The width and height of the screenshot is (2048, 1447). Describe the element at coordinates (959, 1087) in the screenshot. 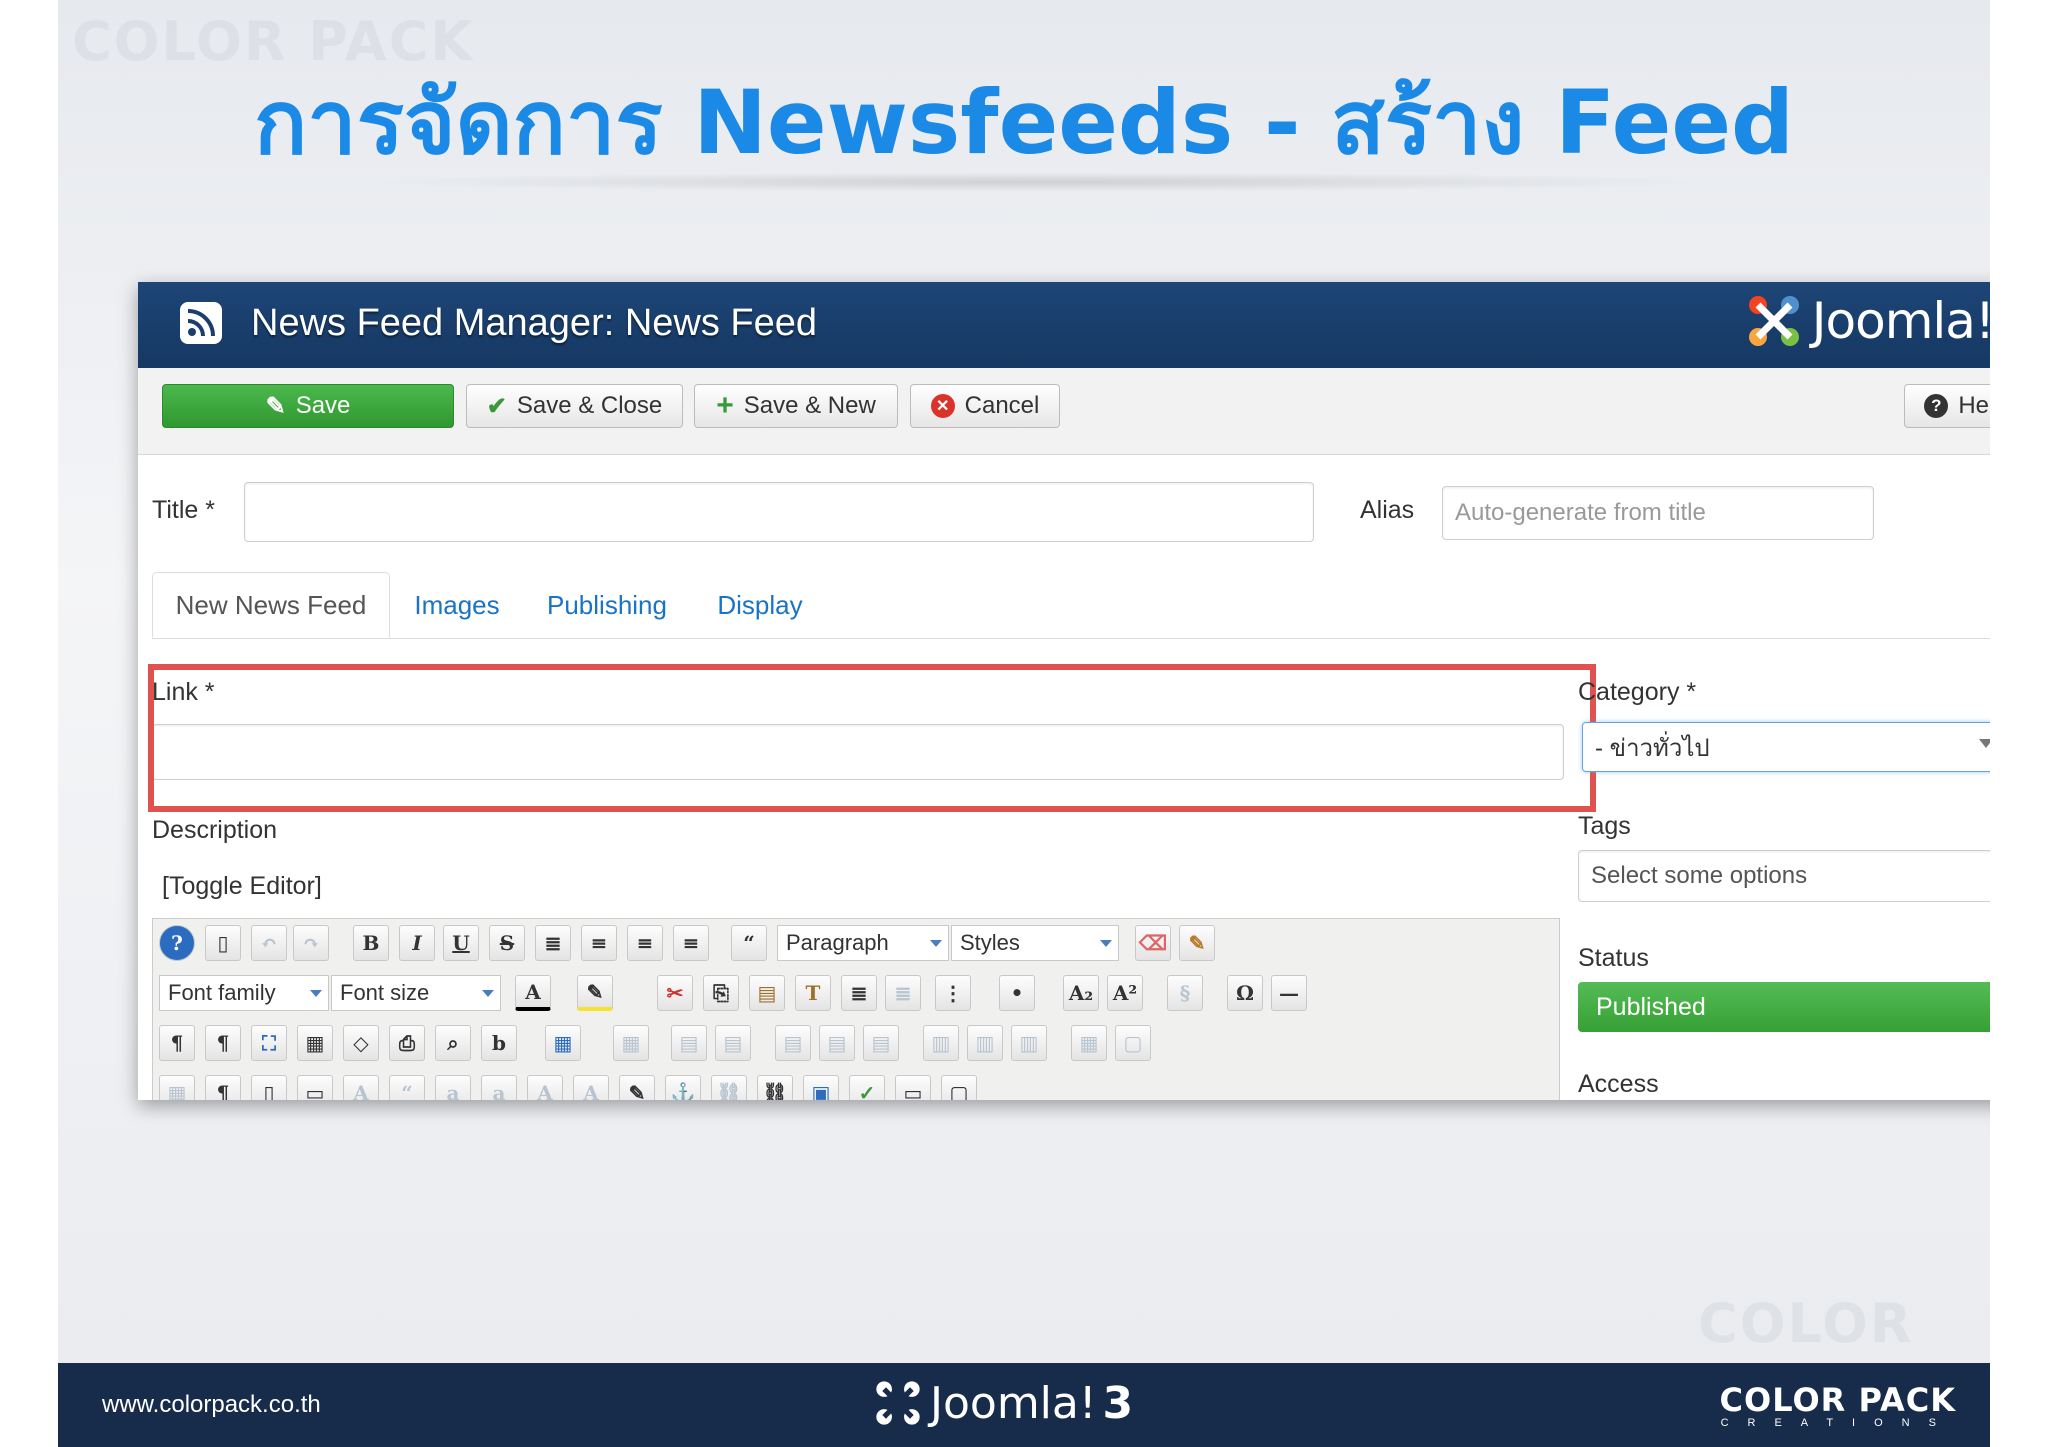

I see `media-icon: ▢` at that location.